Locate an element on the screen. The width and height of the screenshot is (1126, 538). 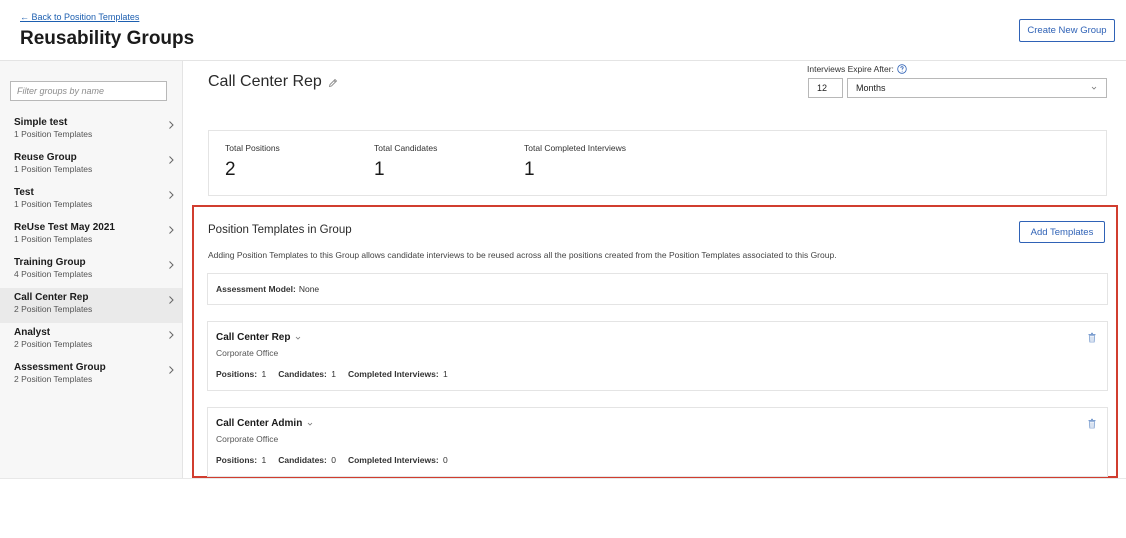
page-title: Reusability Groups is located at coordinates (107, 38).